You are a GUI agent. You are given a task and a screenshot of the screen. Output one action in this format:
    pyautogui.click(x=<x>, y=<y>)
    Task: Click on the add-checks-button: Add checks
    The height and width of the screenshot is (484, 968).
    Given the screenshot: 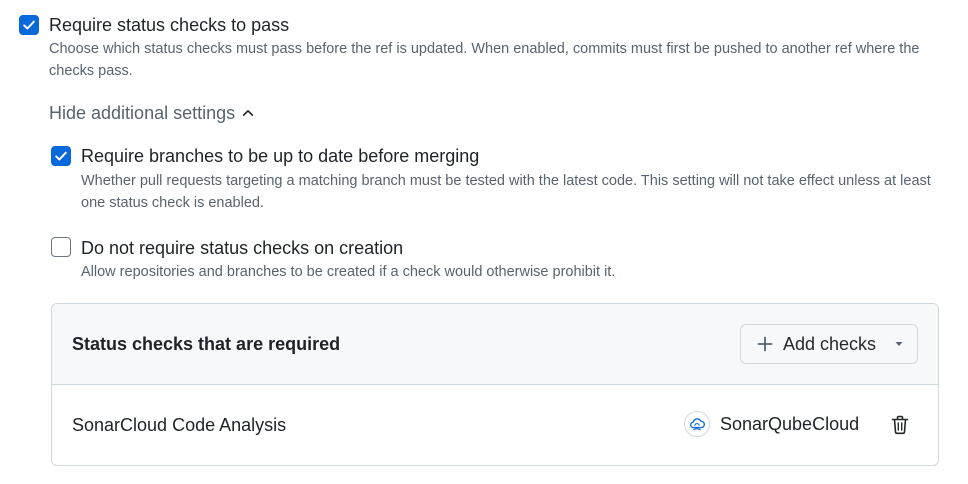 What is the action you would take?
    pyautogui.click(x=829, y=344)
    